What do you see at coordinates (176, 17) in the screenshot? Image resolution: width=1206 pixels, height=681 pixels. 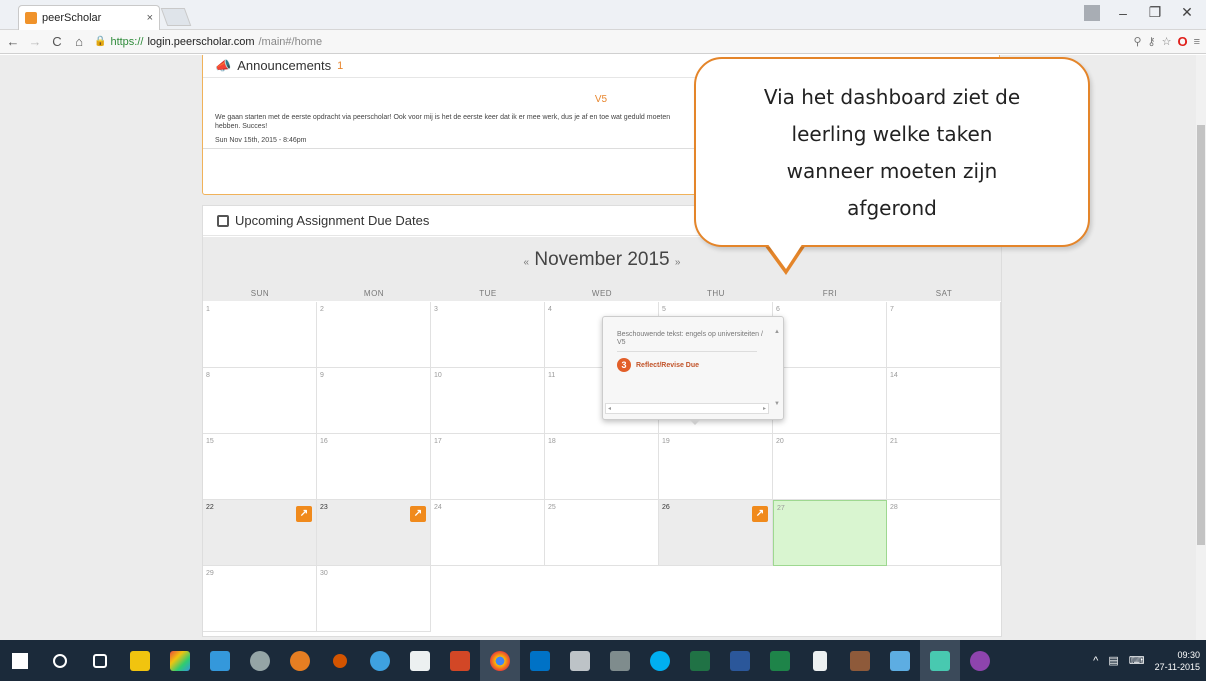 I see `new-tab-button` at bounding box center [176, 17].